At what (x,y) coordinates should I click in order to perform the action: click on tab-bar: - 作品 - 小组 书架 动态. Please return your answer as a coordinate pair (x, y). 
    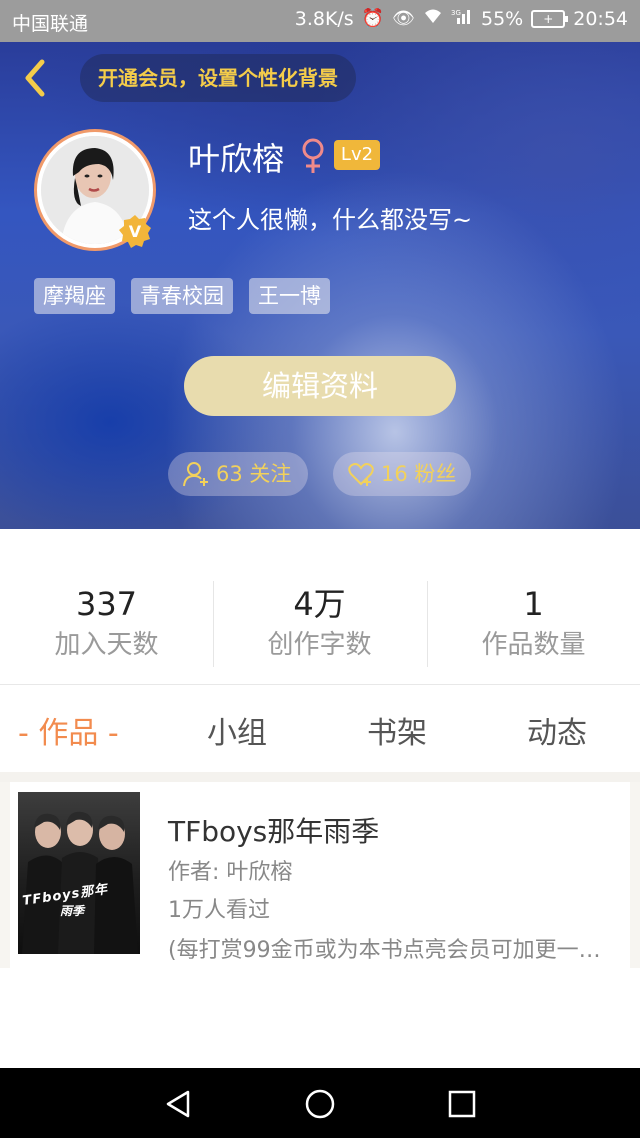
    Looking at the image, I should click on (320, 729).